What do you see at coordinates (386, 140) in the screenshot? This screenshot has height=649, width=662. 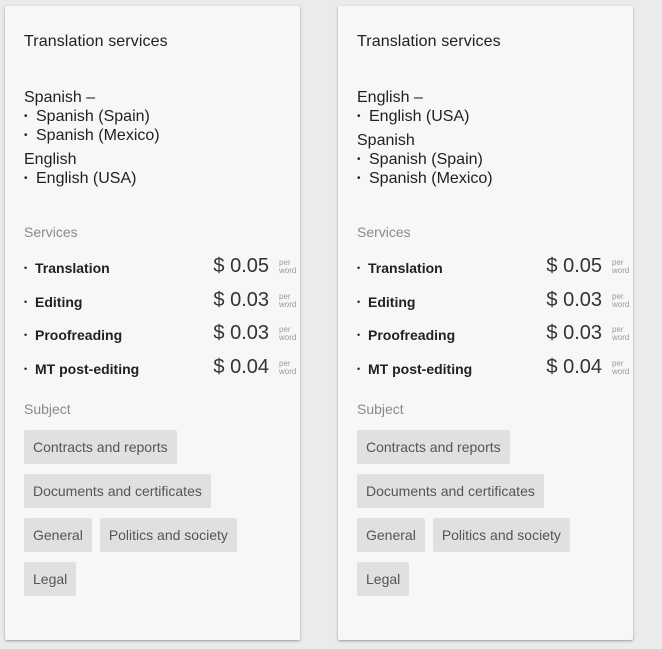 I see `language-head: Spanish` at bounding box center [386, 140].